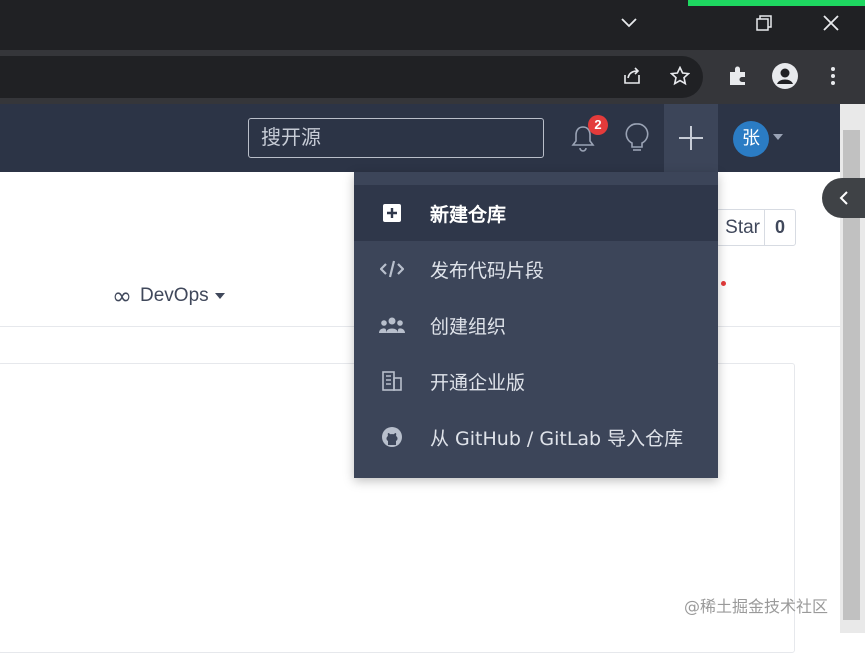 Image resolution: width=865 pixels, height=653 pixels. Describe the element at coordinates (680, 76) in the screenshot. I see `bookmark-star-icon` at that location.